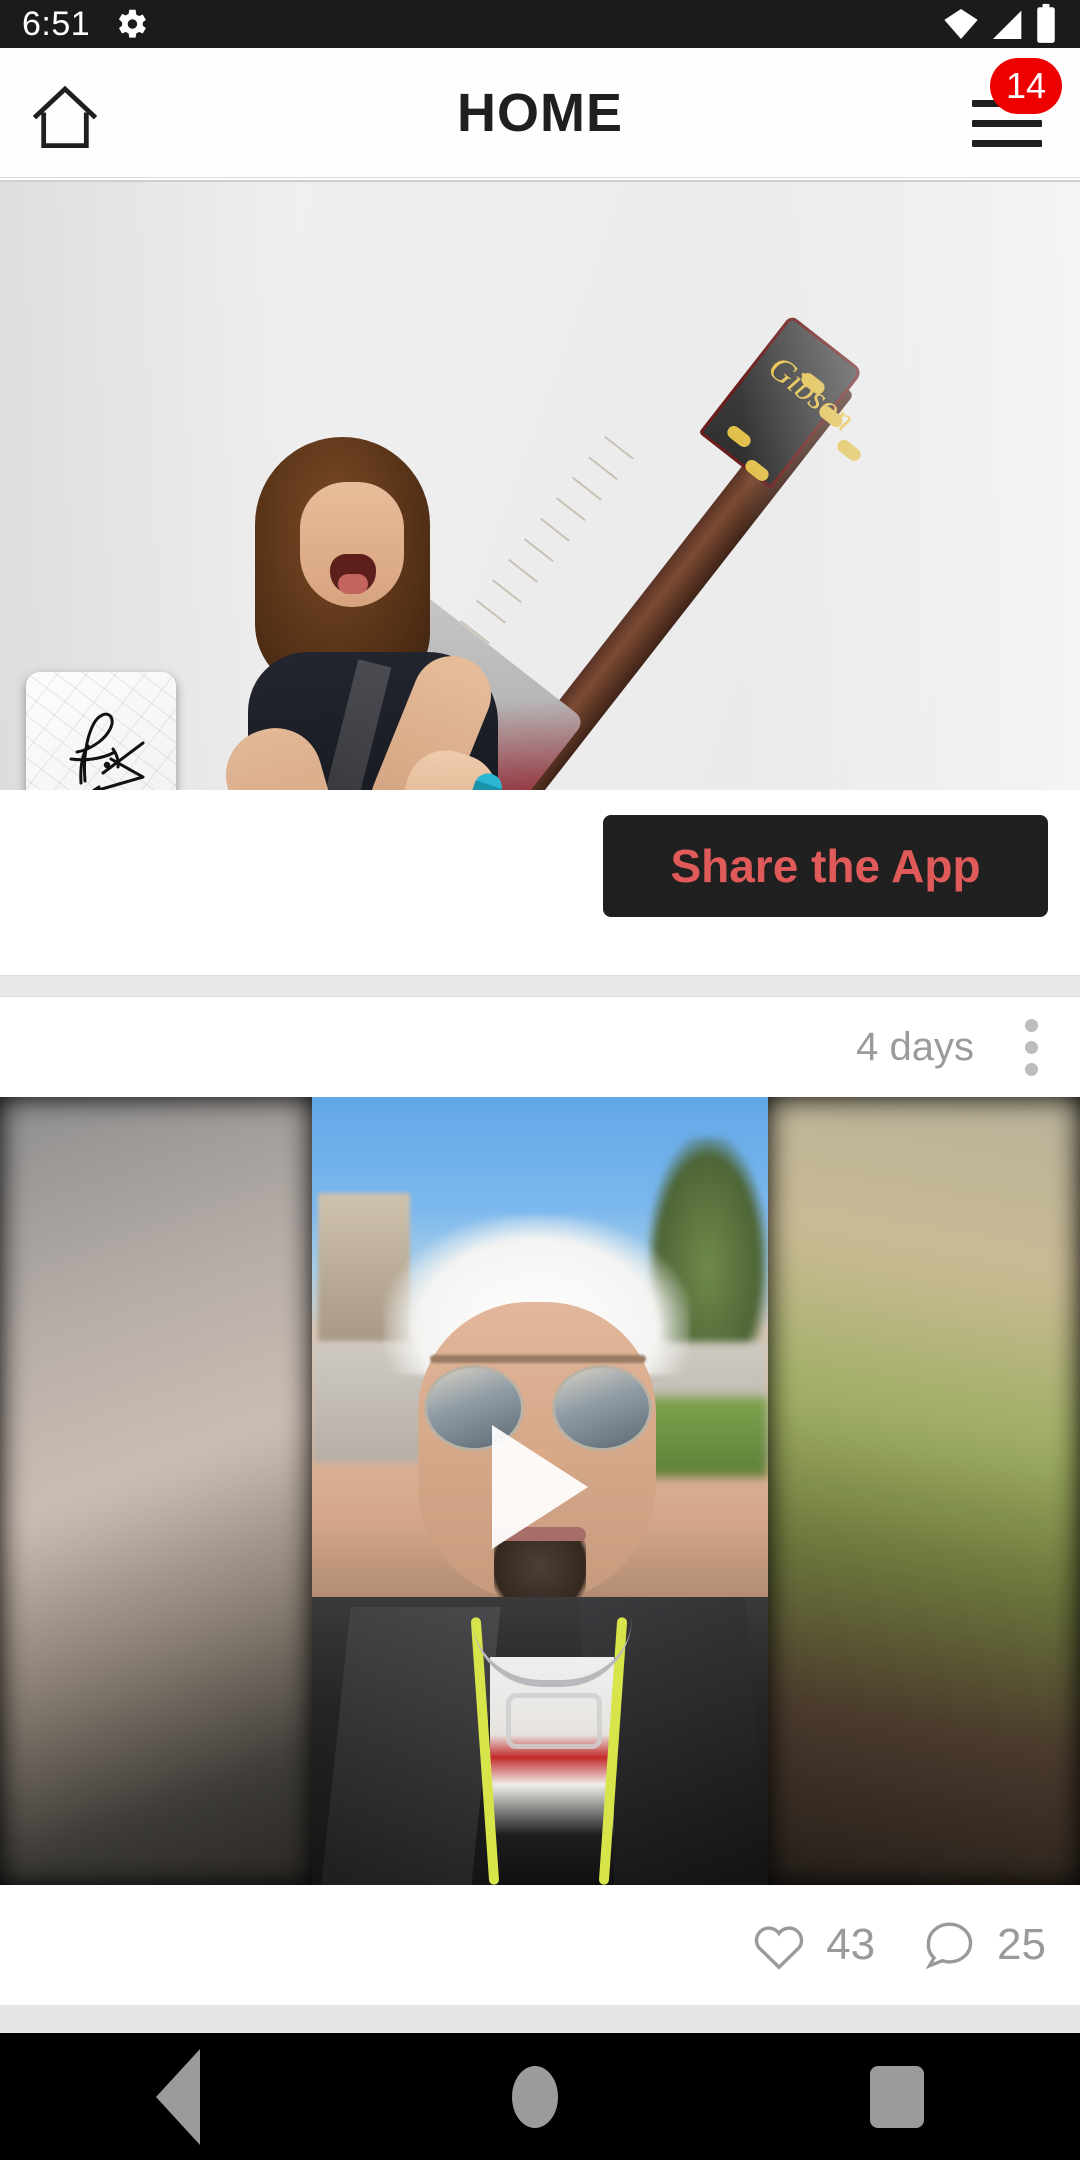 Image resolution: width=1080 pixels, height=2160 pixels. What do you see at coordinates (779, 1948) in the screenshot?
I see `heart-icon` at bounding box center [779, 1948].